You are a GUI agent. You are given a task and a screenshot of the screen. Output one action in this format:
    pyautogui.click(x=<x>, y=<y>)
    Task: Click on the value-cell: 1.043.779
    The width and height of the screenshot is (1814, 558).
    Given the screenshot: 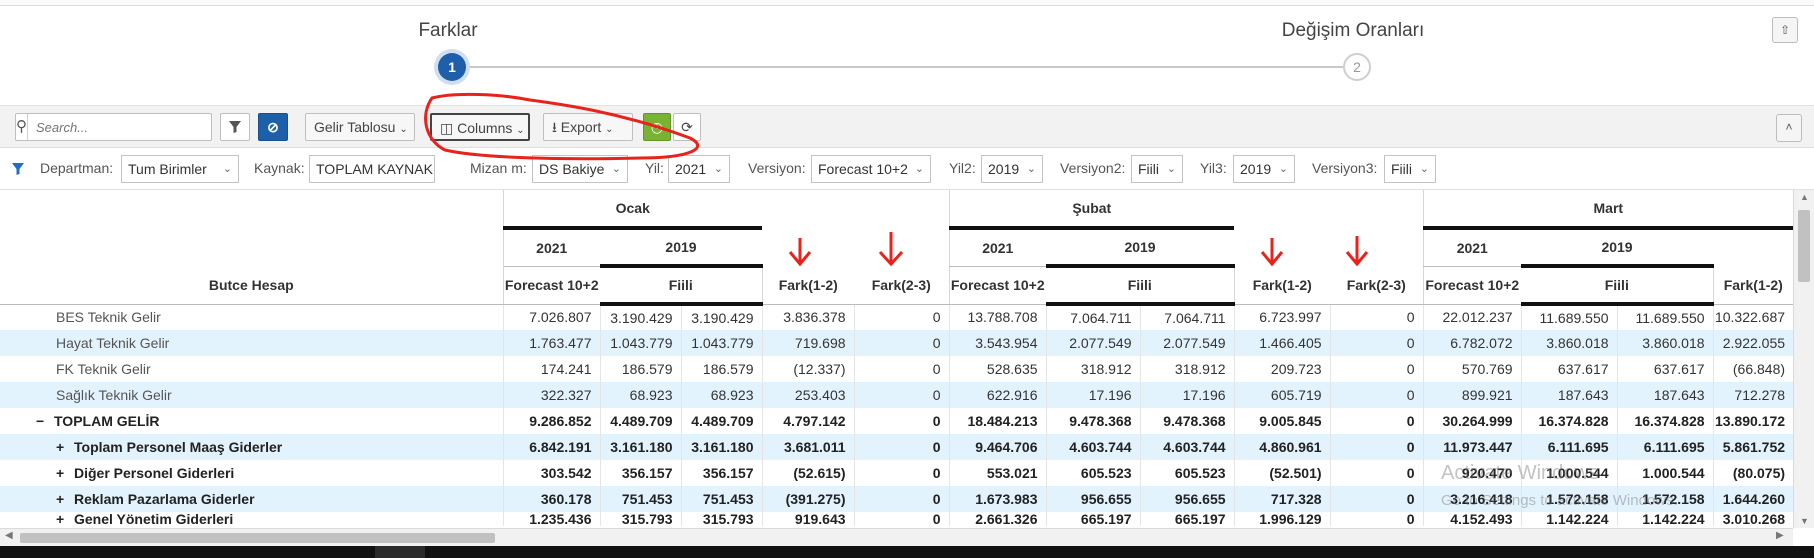 What is the action you would take?
    pyautogui.click(x=640, y=343)
    